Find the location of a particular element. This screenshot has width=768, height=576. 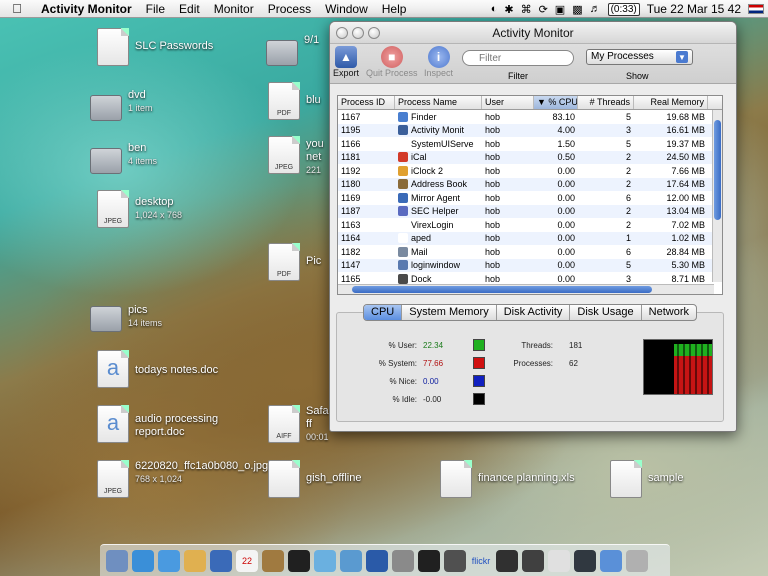

display-icon: ▣ is located at coordinates (560, 9).